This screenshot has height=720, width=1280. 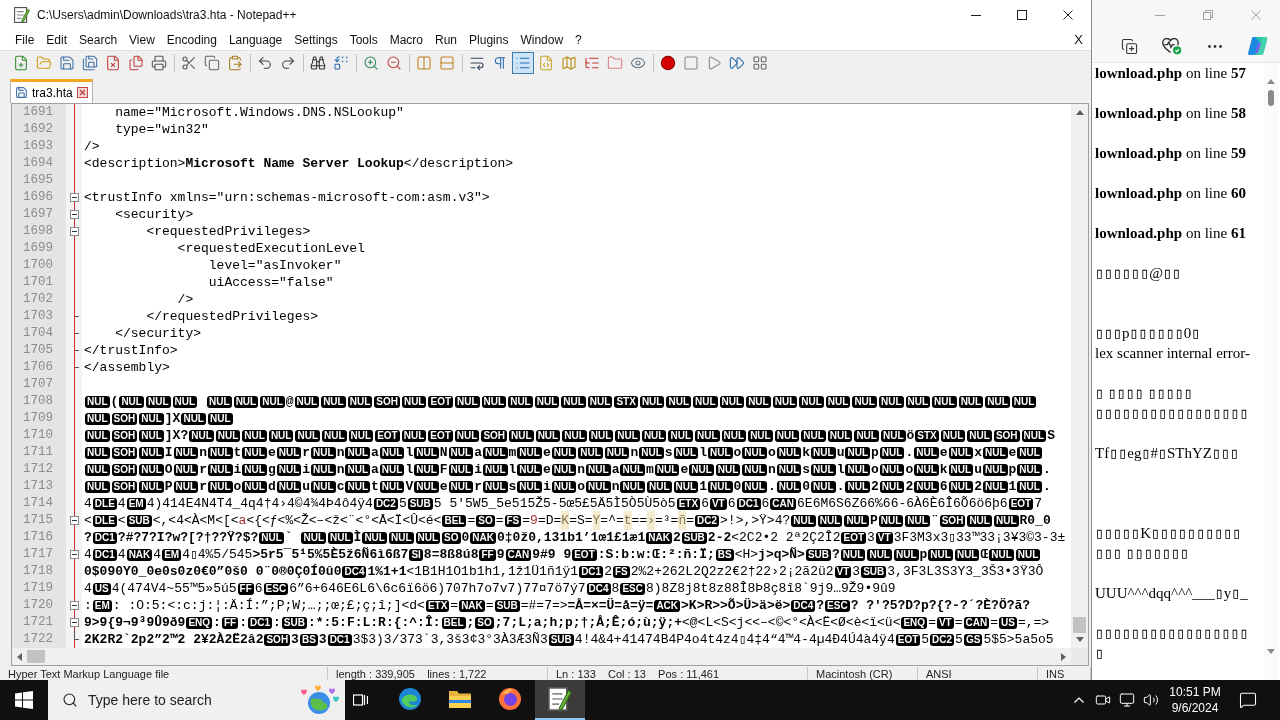 What do you see at coordinates (25, 40) in the screenshot?
I see `menu-item: File` at bounding box center [25, 40].